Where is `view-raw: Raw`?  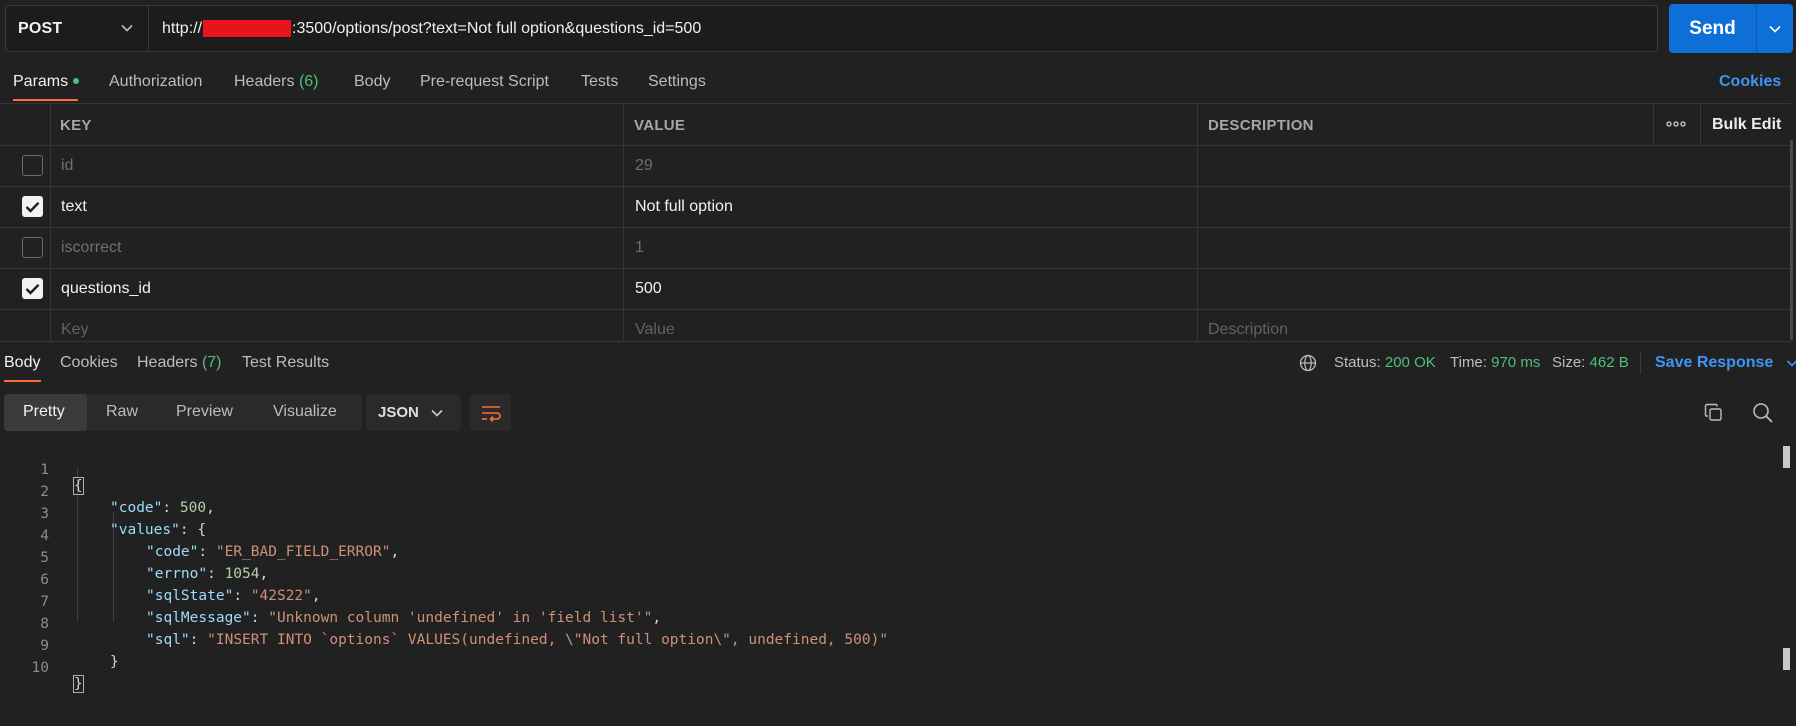
view-raw: Raw is located at coordinates (122, 412).